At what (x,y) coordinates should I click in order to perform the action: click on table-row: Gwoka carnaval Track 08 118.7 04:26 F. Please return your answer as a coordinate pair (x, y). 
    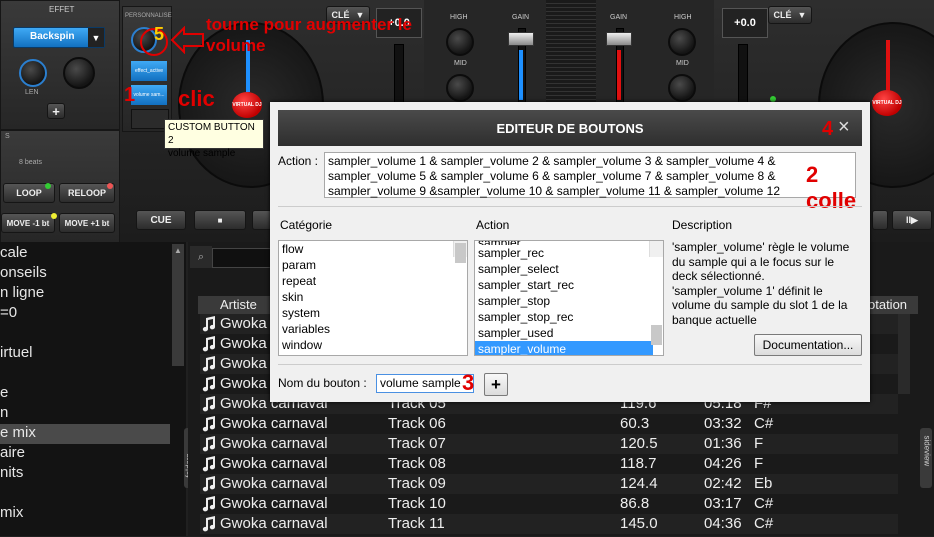
    Looking at the image, I should click on (549, 464).